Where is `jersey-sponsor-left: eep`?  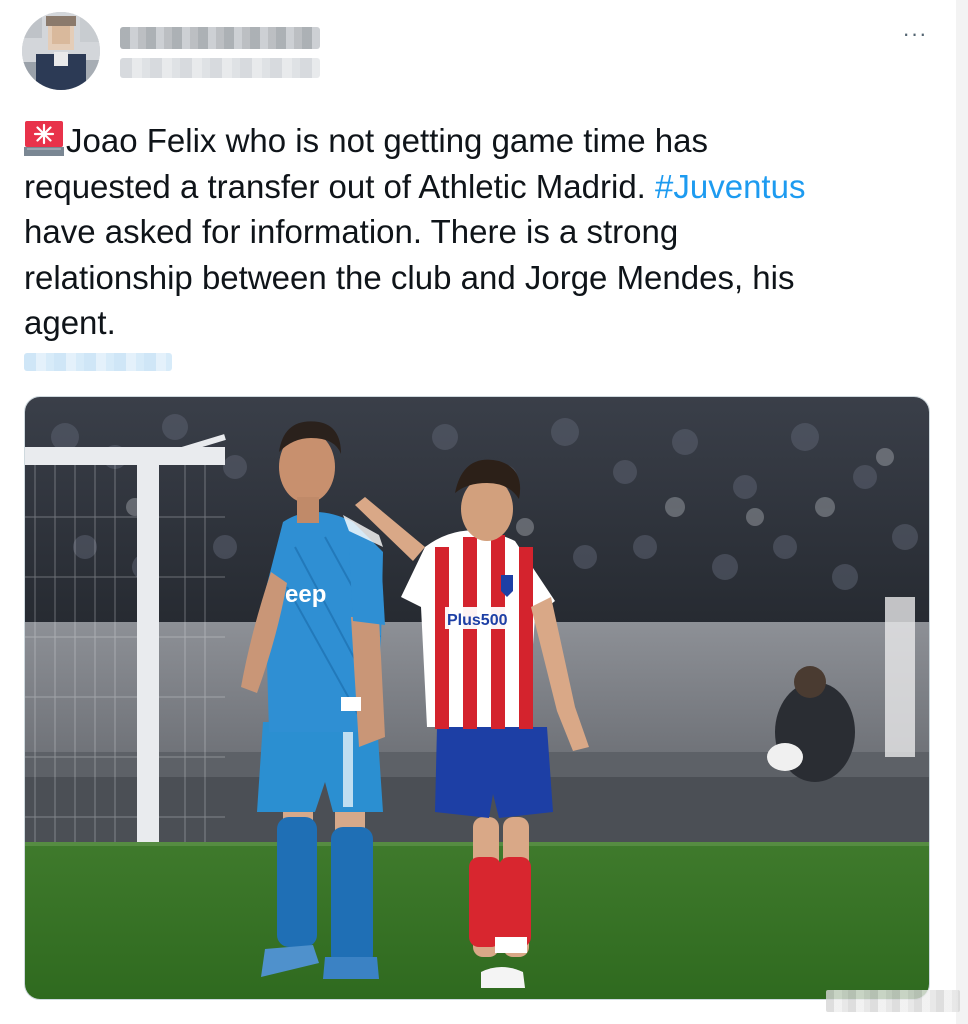 jersey-sponsor-left: eep is located at coordinates (305, 594).